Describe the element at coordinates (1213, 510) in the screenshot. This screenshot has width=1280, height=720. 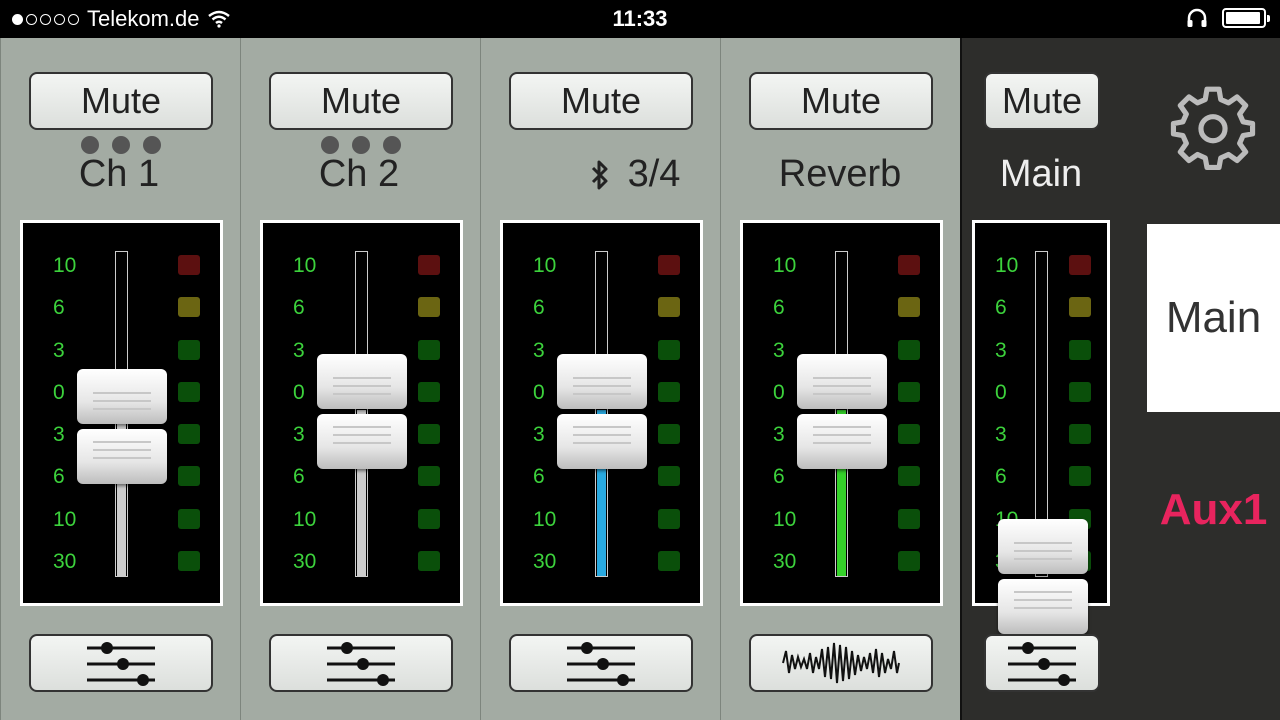
I see `bus-aux1-button: Aux1` at that location.